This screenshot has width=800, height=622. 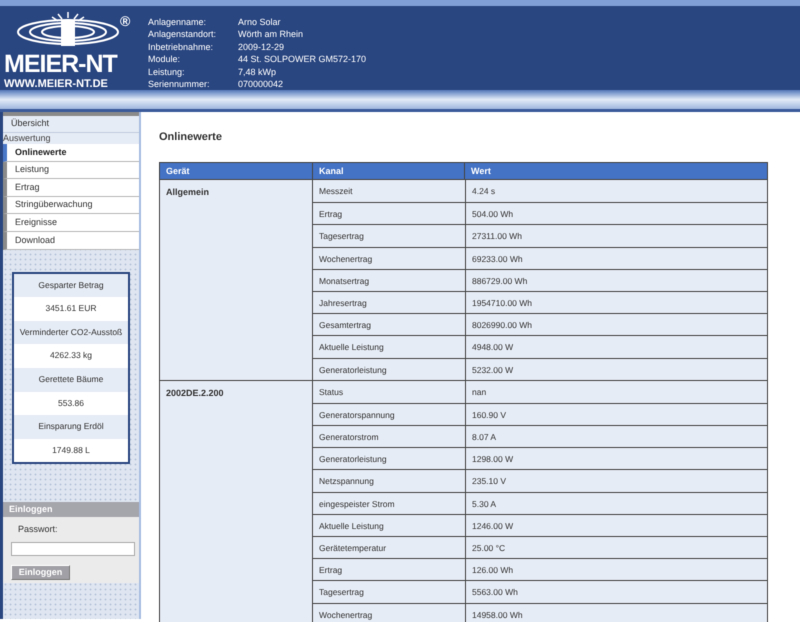 What do you see at coordinates (71, 241) in the screenshot?
I see `nav-item: Download` at bounding box center [71, 241].